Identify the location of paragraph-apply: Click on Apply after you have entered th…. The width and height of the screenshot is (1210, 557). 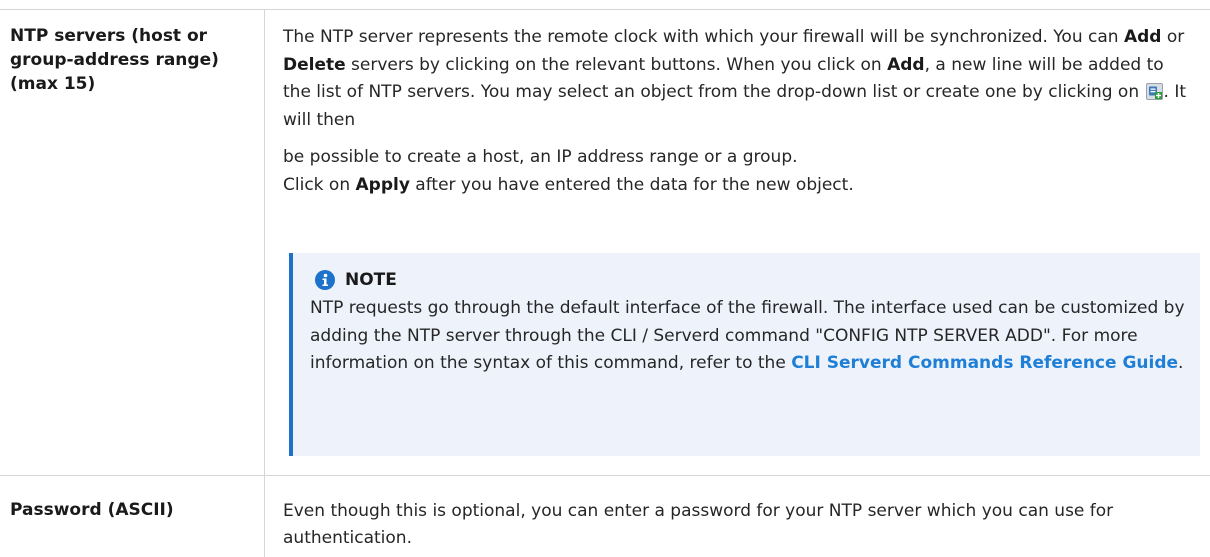
(738, 186).